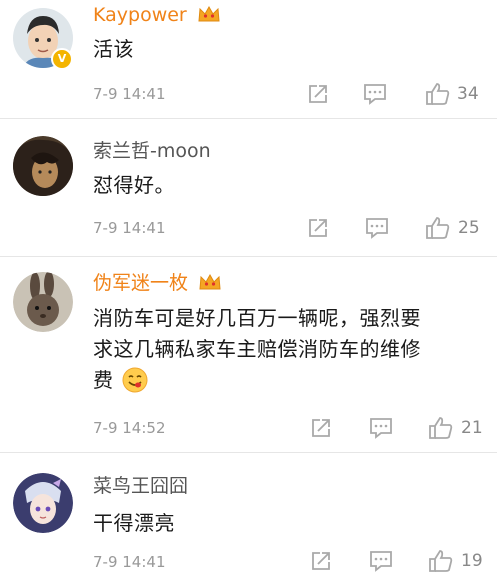 Image resolution: width=497 pixels, height=578 pixels. I want to click on comment-text: 怼得好。, so click(293, 185).